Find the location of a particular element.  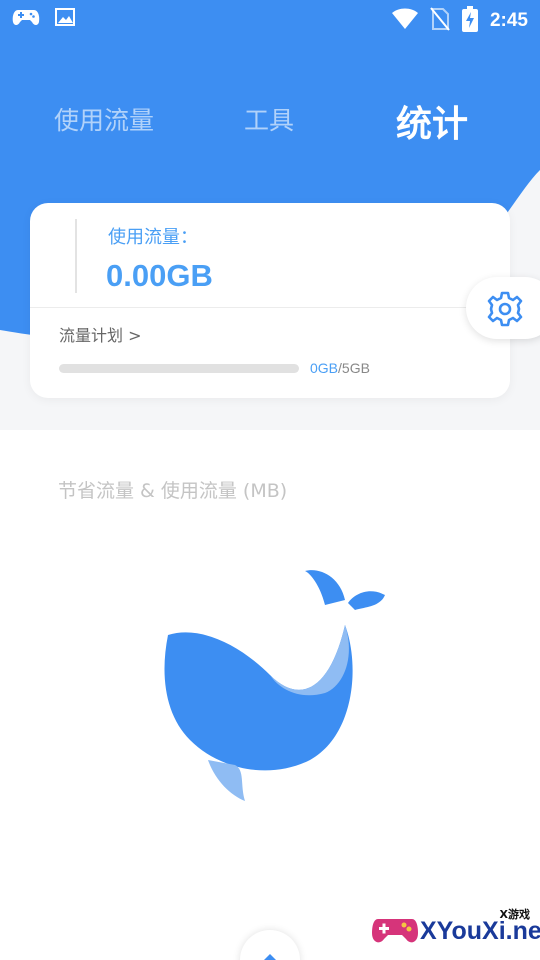

quota-text: 0GB/5GB is located at coordinates (340, 368).